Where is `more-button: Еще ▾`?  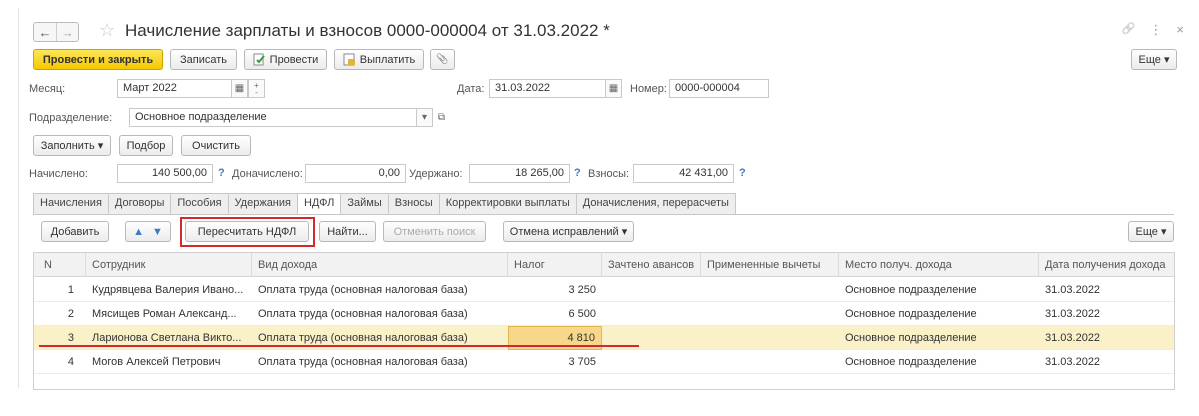
more-button: Еще ▾ is located at coordinates (1154, 59).